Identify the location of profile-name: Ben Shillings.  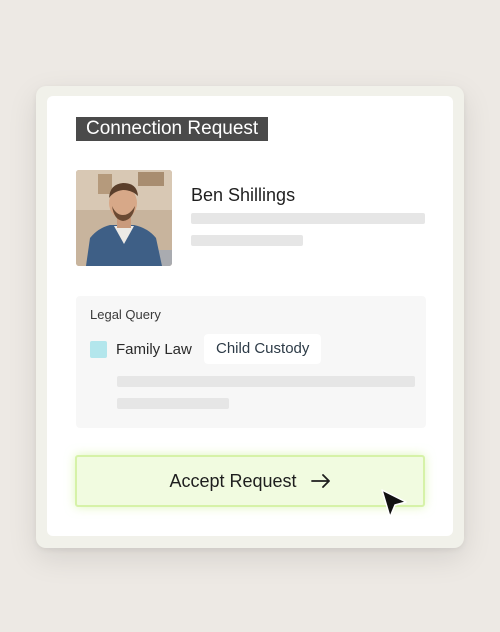
(243, 195).